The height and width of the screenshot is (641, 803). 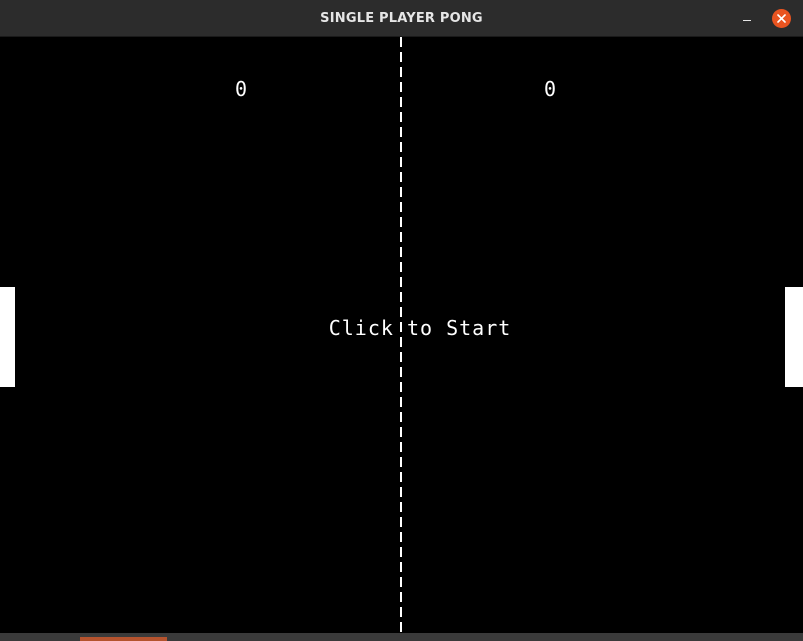 What do you see at coordinates (7, 337) in the screenshot?
I see `left-paddle` at bounding box center [7, 337].